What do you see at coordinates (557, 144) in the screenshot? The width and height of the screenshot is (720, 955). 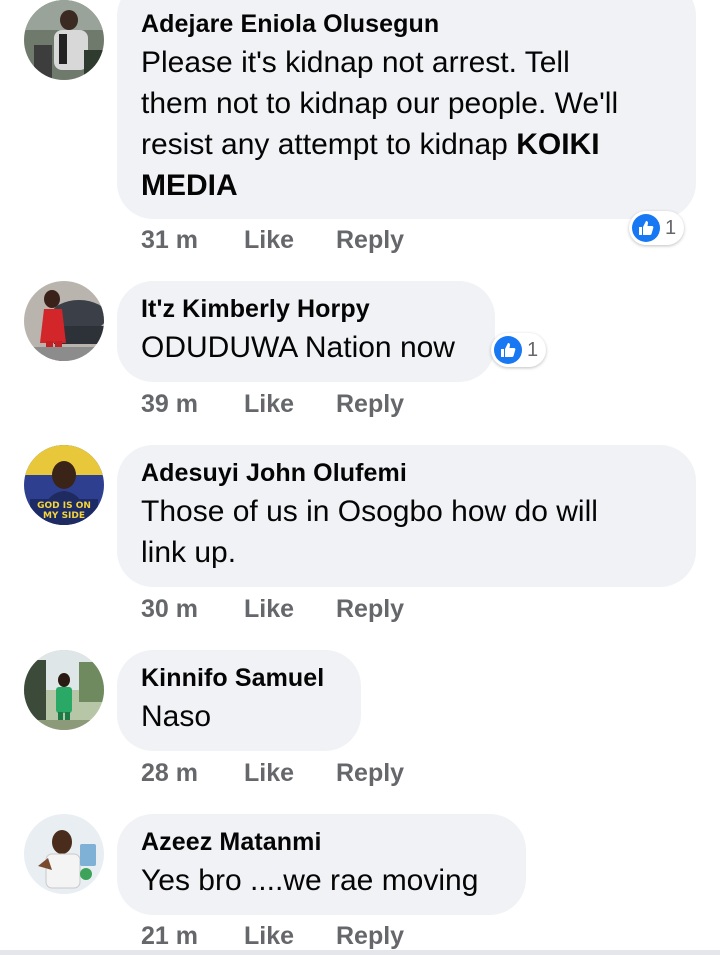 I see `mention-link: KOIKI` at bounding box center [557, 144].